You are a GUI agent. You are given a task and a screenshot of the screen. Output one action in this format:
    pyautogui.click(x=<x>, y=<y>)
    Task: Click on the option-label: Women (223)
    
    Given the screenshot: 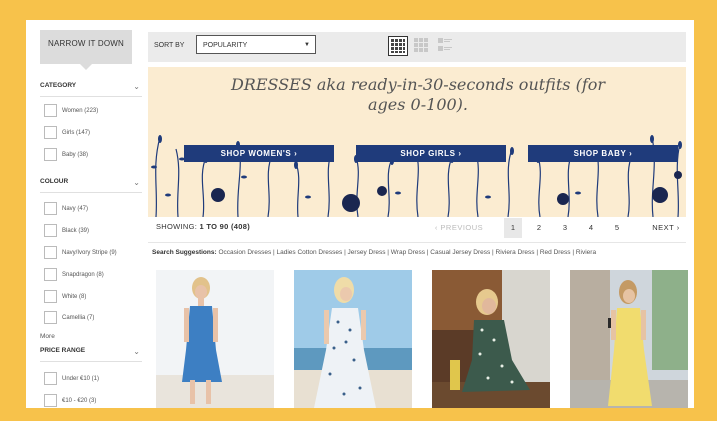 What is the action you would take?
    pyautogui.click(x=80, y=110)
    